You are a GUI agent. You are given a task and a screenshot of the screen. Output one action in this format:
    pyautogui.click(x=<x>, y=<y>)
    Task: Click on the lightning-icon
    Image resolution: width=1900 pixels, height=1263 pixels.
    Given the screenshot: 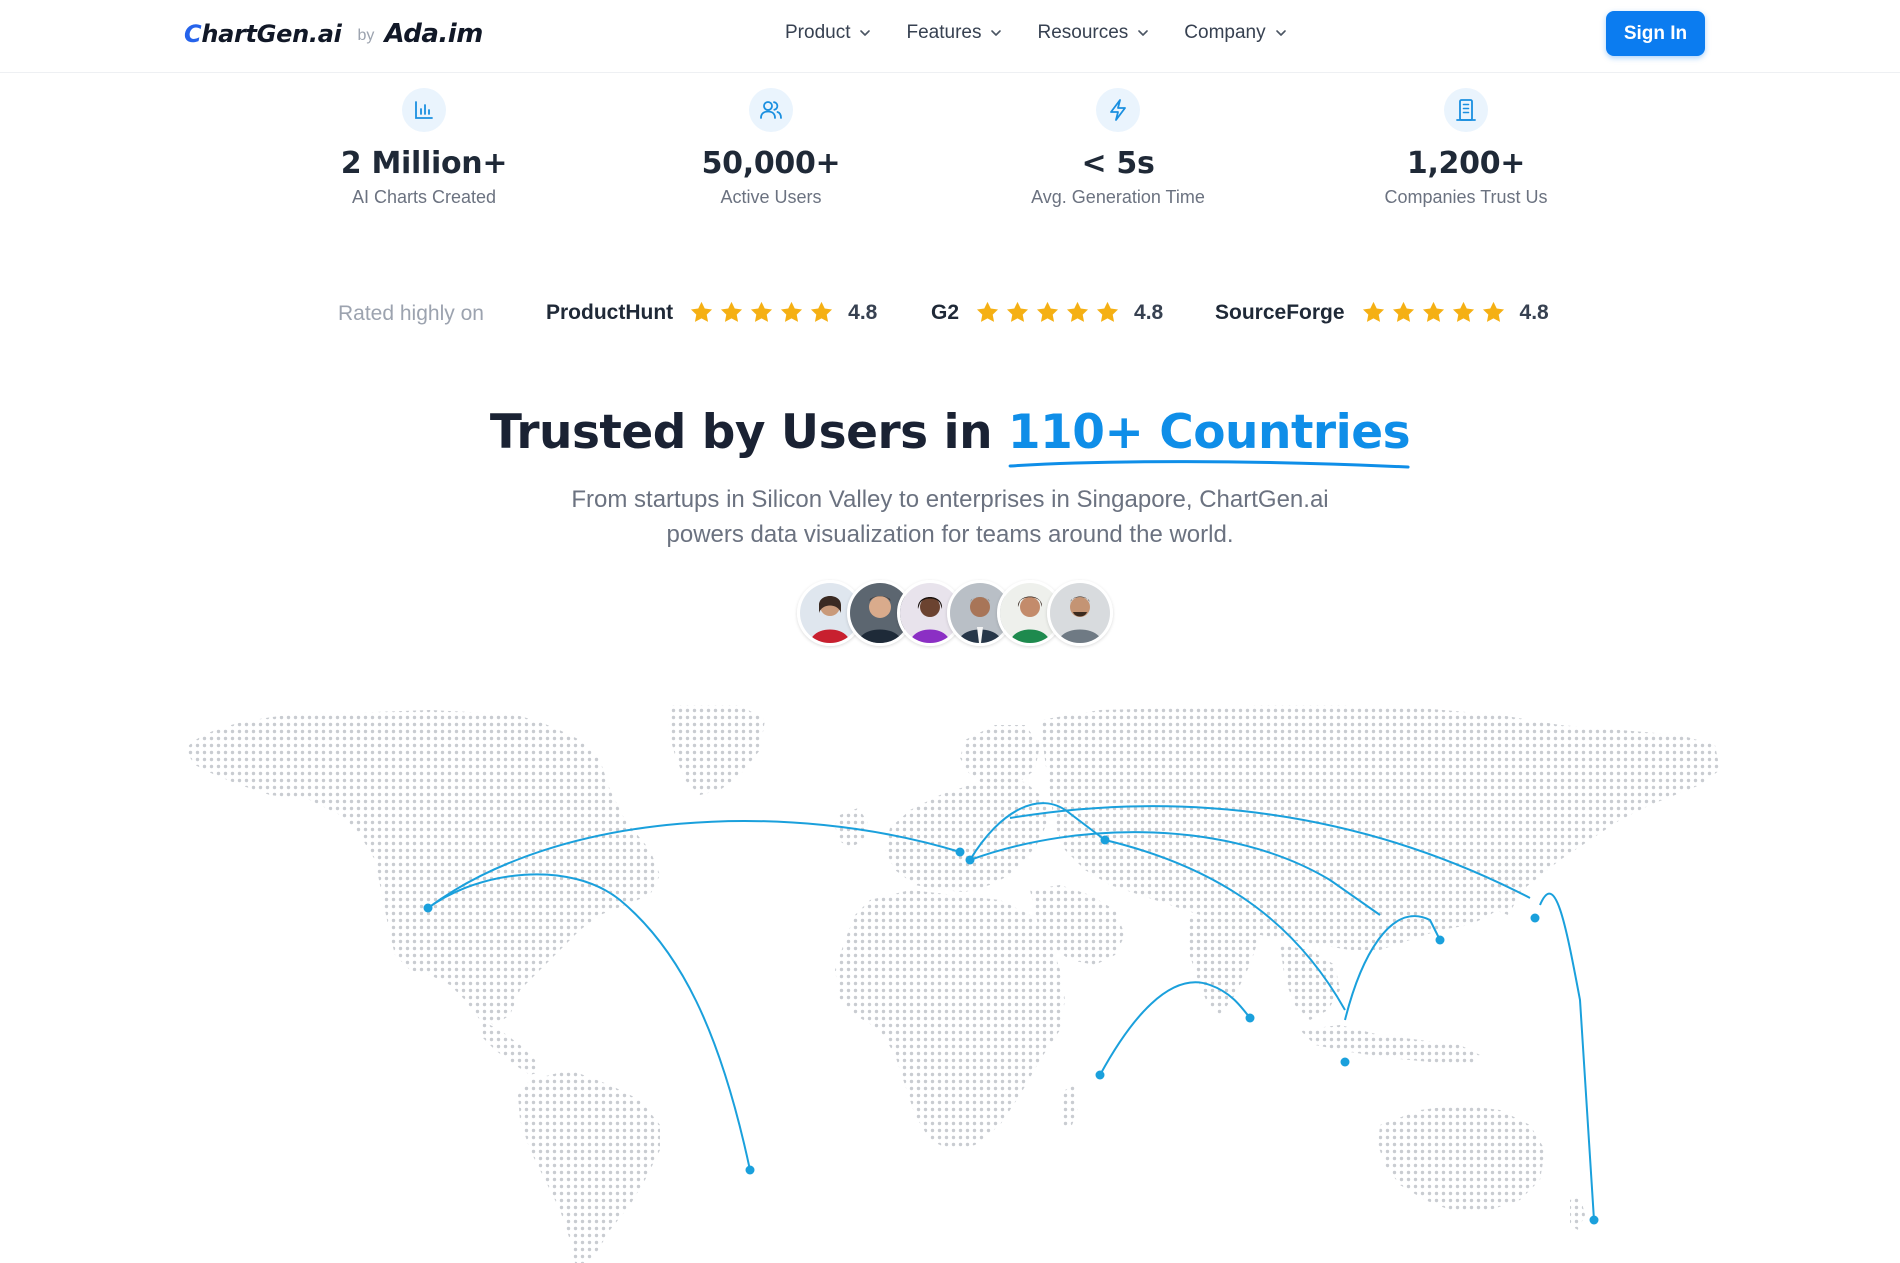 What is the action you would take?
    pyautogui.click(x=1118, y=110)
    